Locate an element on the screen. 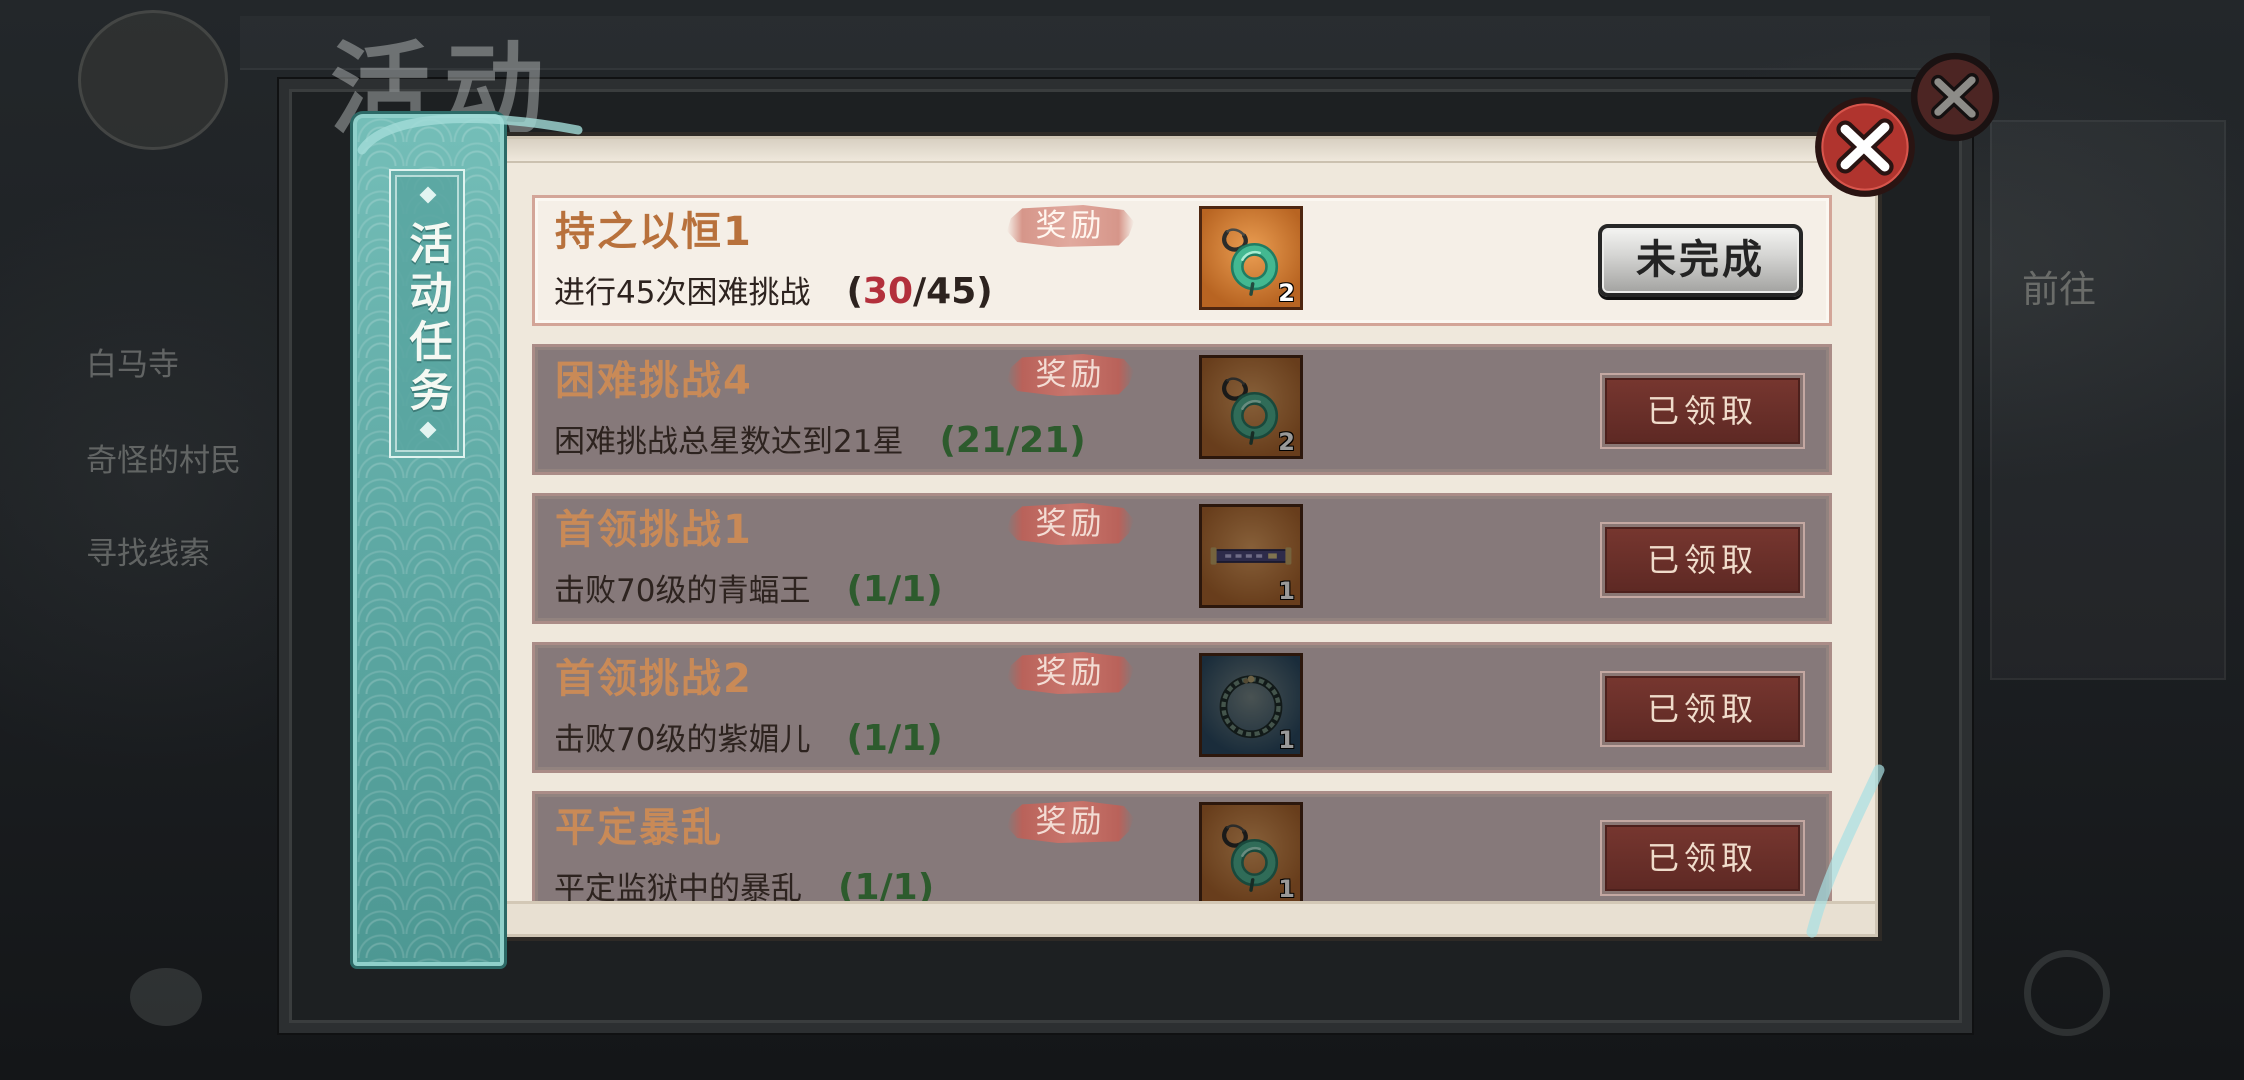 The height and width of the screenshot is (1080, 2244). task-requirement: 击败70级的青蝠王 (1/1) is located at coordinates (748, 593).